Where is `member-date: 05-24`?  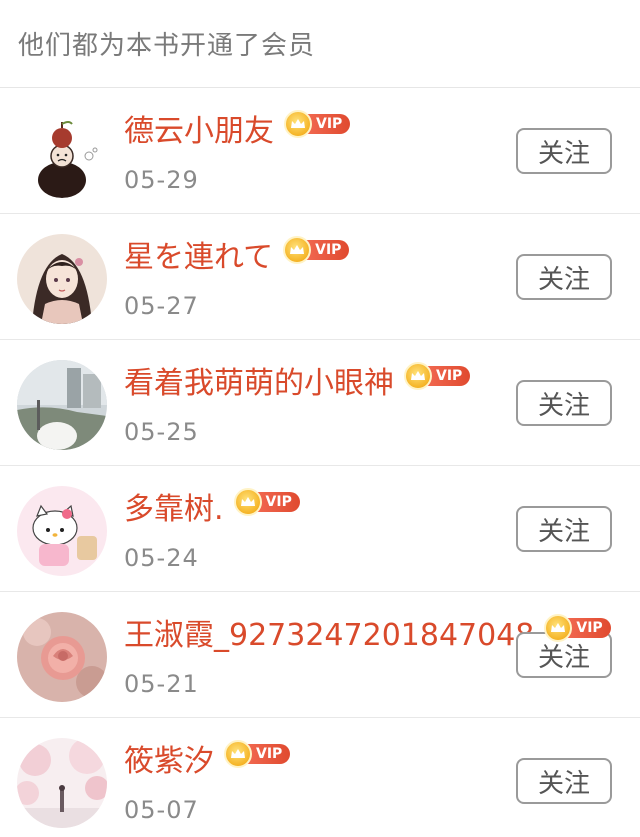
member-date: 05-24 is located at coordinates (161, 558).